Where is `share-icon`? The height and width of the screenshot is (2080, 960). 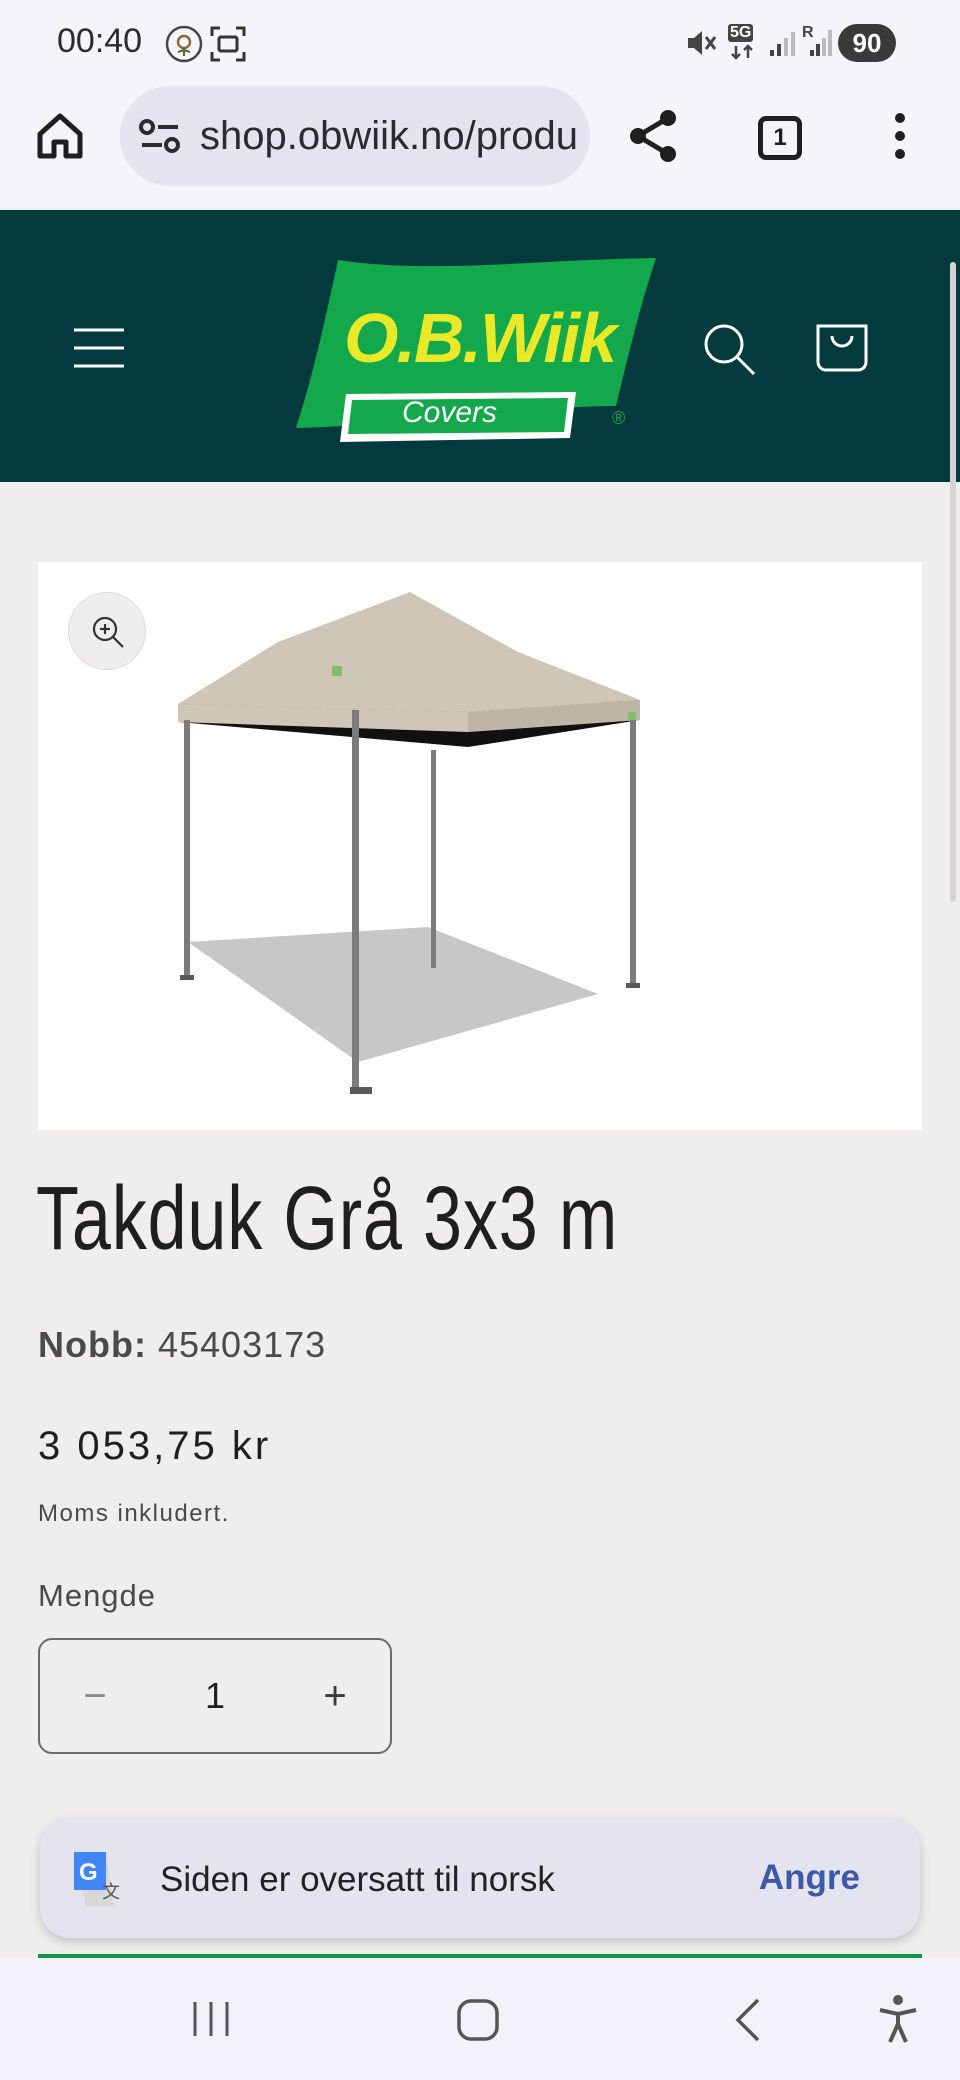
share-icon is located at coordinates (654, 136).